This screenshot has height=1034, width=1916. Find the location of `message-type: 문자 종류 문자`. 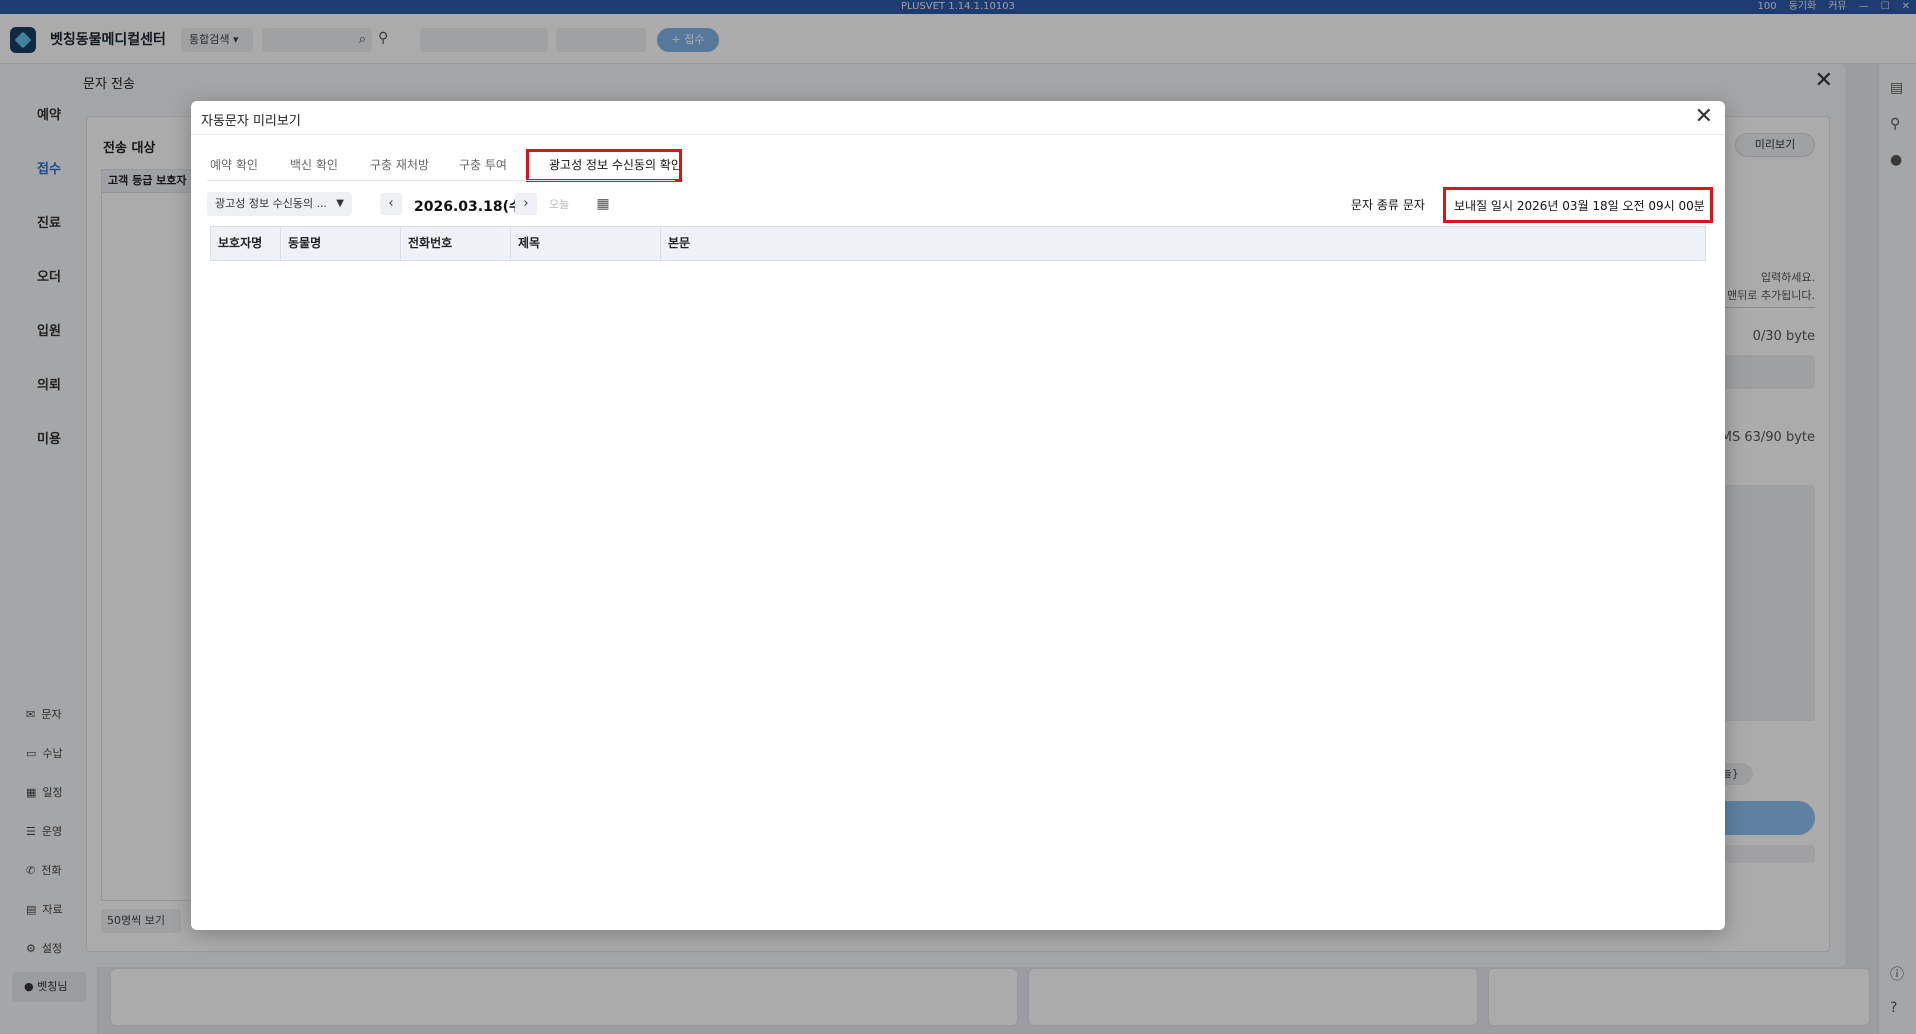

message-type: 문자 종류 문자 is located at coordinates (1388, 204).